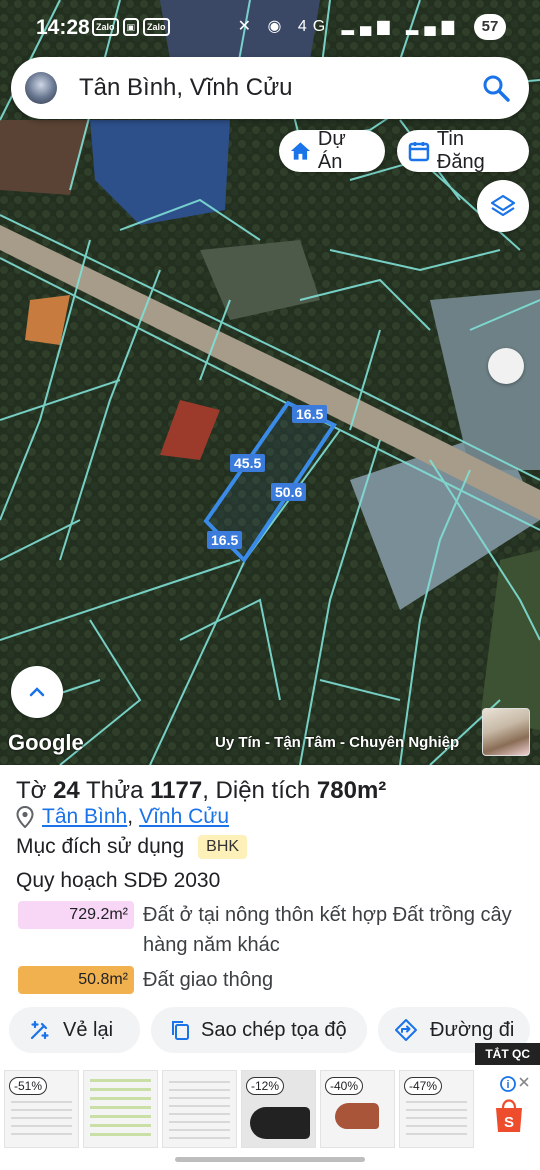 This screenshot has width=540, height=1170. I want to click on location-pin-icon, so click(25, 817).